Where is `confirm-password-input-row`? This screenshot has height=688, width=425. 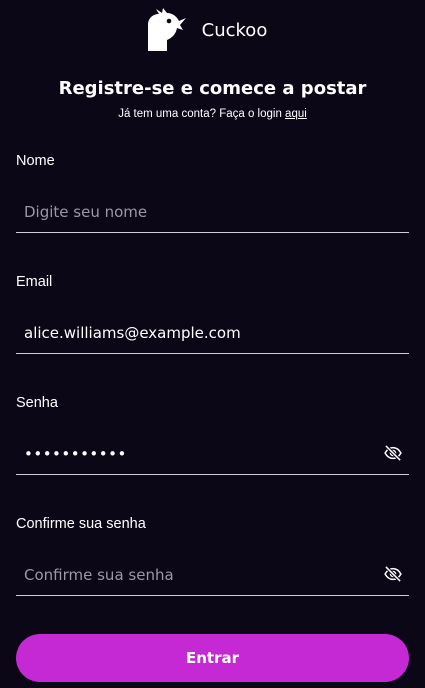 confirm-password-input-row is located at coordinates (212, 575).